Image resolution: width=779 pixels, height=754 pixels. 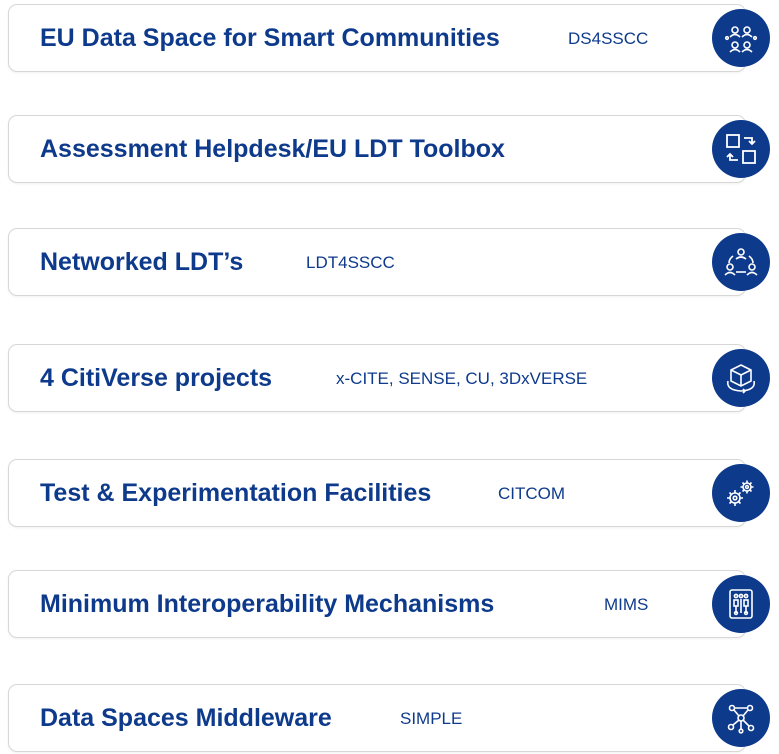 What do you see at coordinates (272, 149) in the screenshot?
I see `item-title: Assessment Helpdesk/EU LDT Toolbox` at bounding box center [272, 149].